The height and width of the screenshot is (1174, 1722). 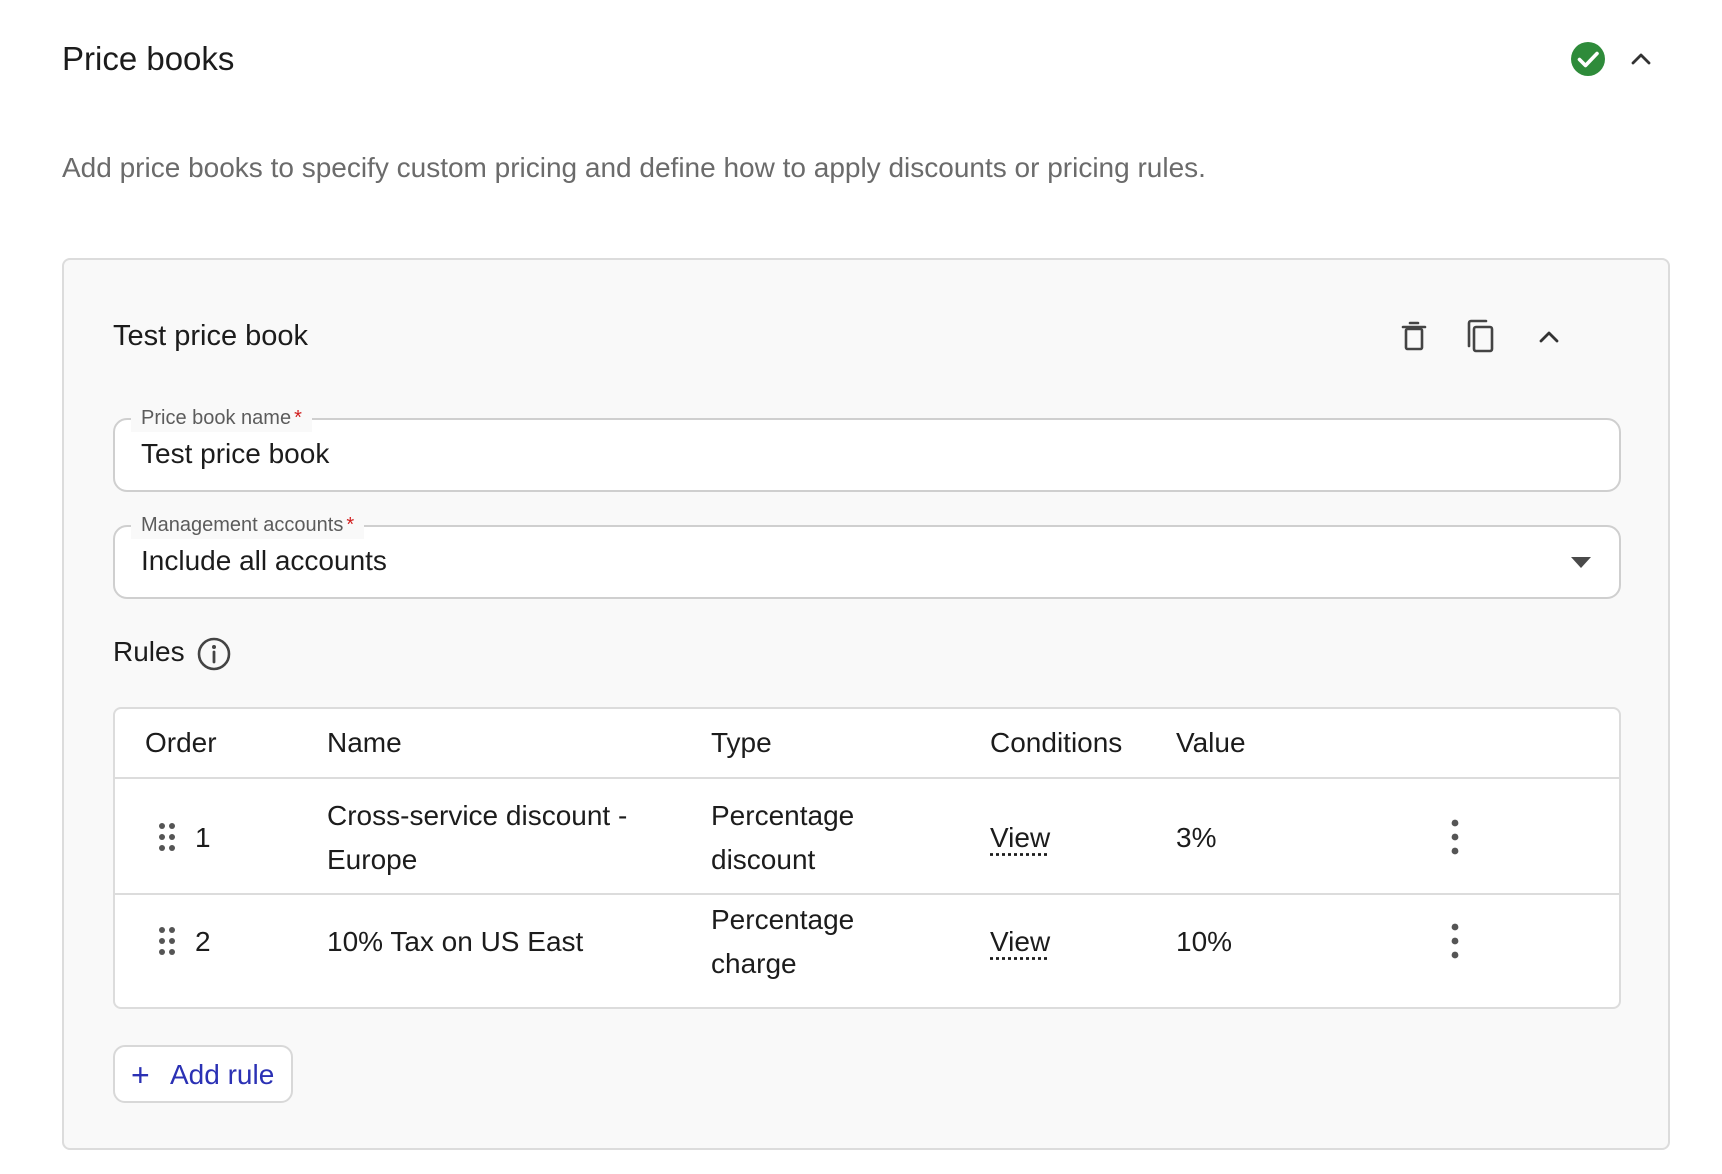 I want to click on info-icon, so click(x=214, y=654).